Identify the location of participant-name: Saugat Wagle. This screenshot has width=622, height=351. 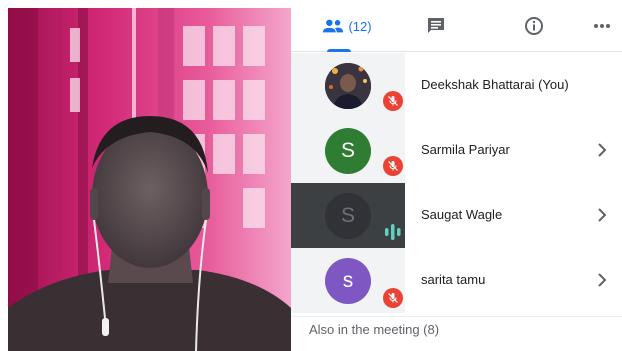
(462, 214).